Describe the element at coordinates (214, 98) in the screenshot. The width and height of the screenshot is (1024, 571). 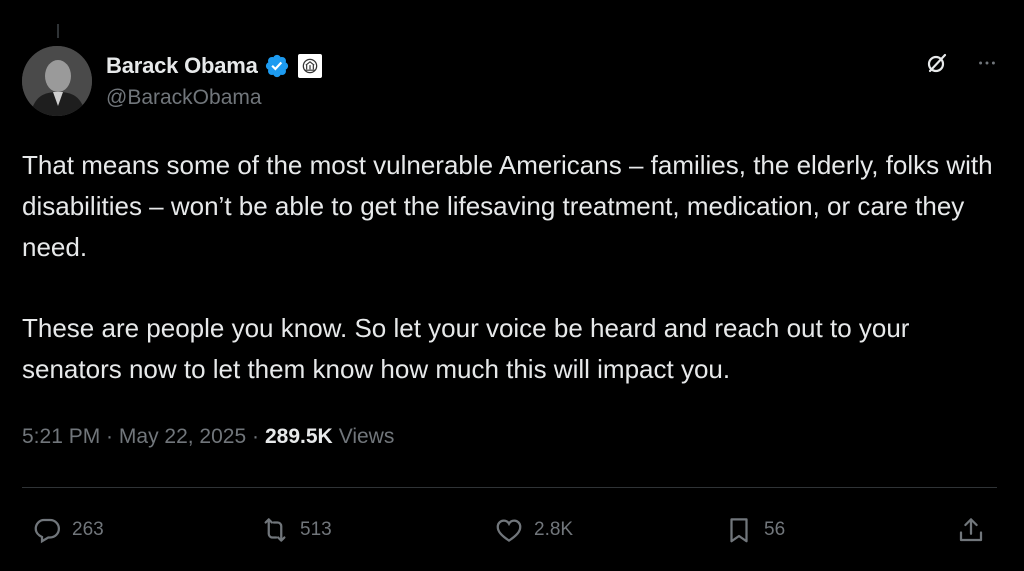
I see `handle: @BarackObama` at that location.